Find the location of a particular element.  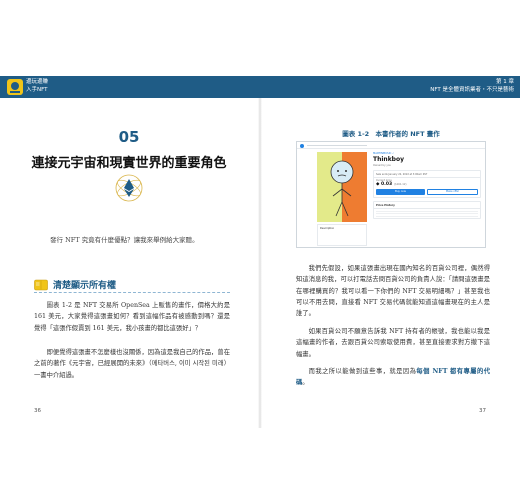

book-logo-icon is located at coordinates (15, 87).